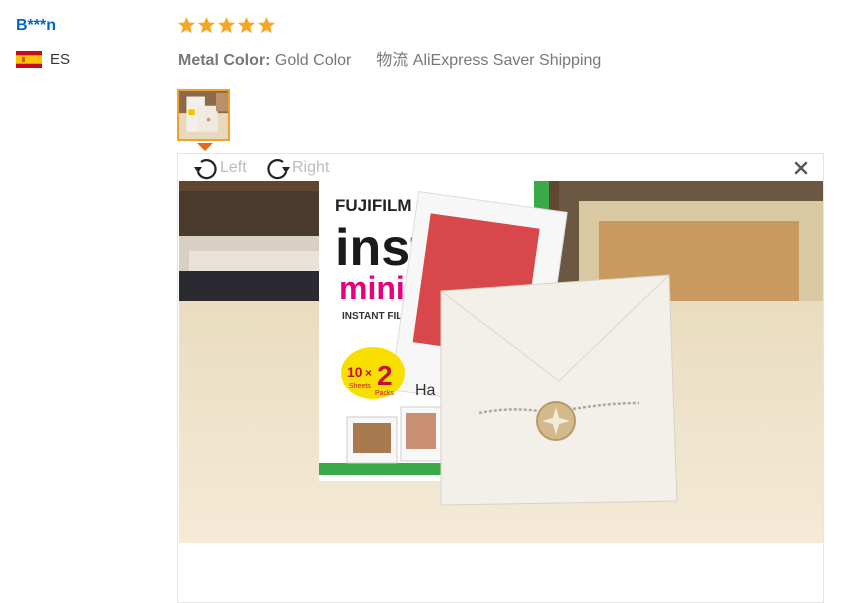 The image size is (850, 603). I want to click on close-icon, so click(801, 168).